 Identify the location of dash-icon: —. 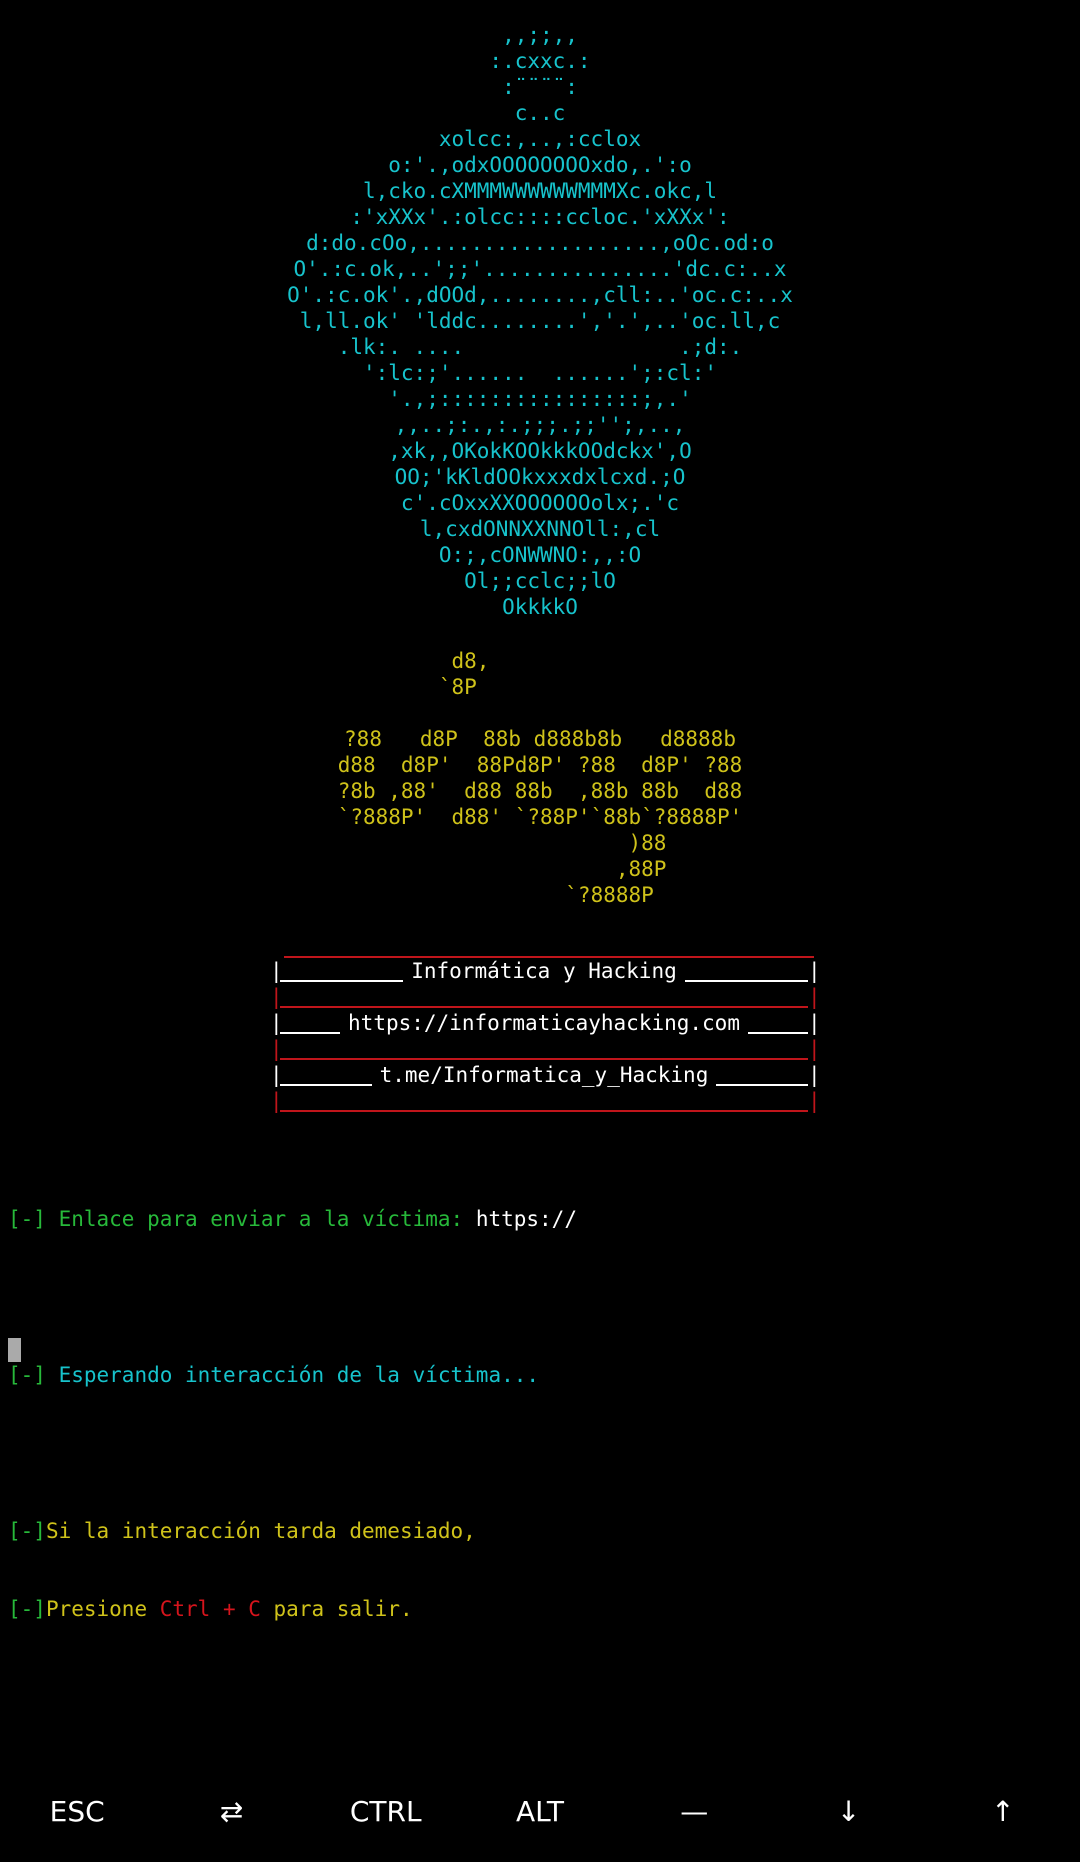
(694, 1811).